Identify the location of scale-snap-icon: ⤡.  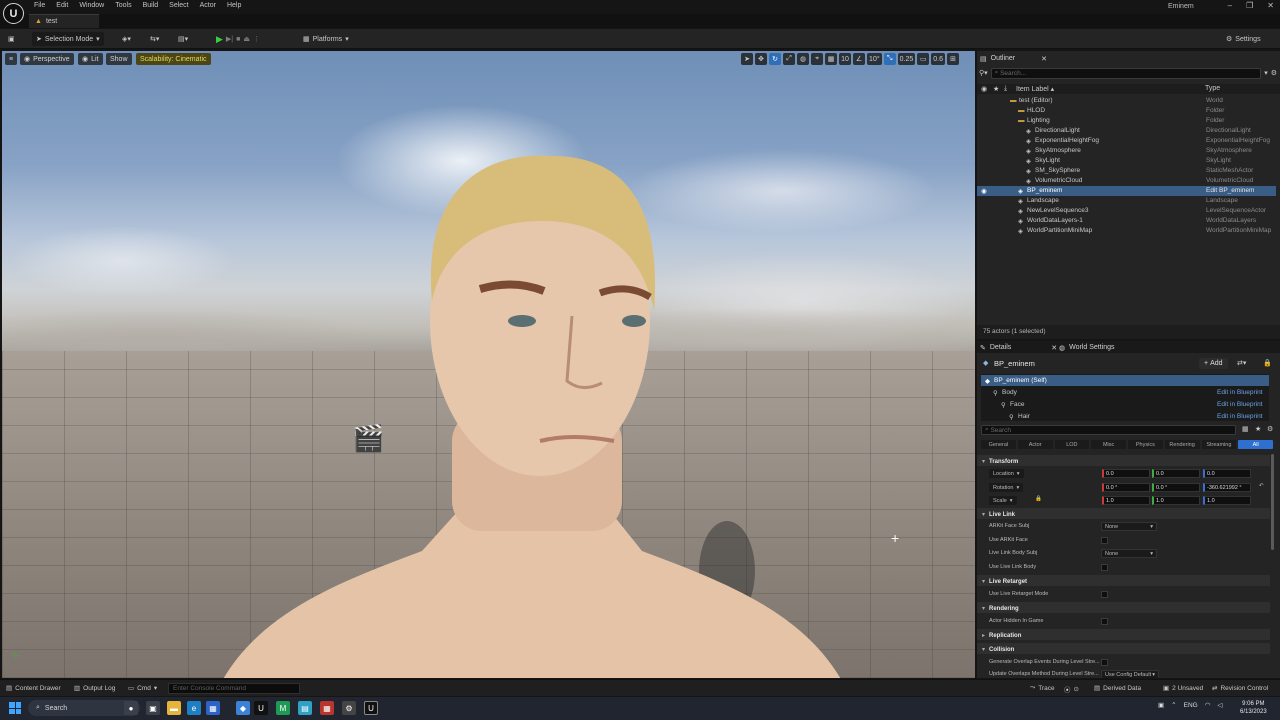
(889, 59).